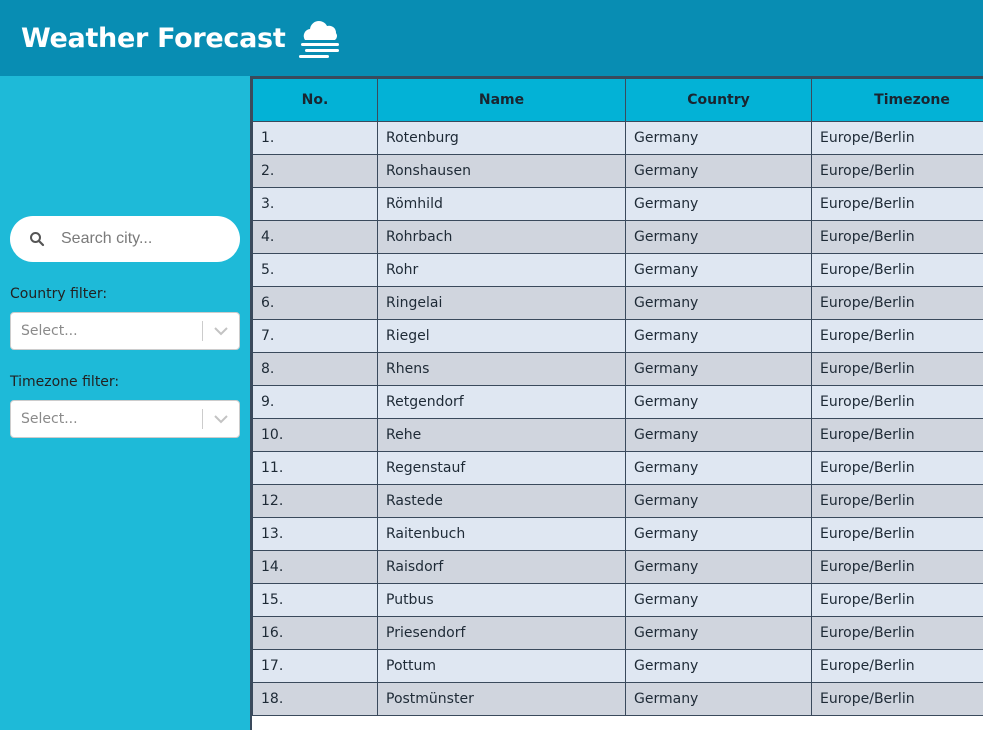  What do you see at coordinates (501, 402) in the screenshot?
I see `cell-name: Retgendorf` at bounding box center [501, 402].